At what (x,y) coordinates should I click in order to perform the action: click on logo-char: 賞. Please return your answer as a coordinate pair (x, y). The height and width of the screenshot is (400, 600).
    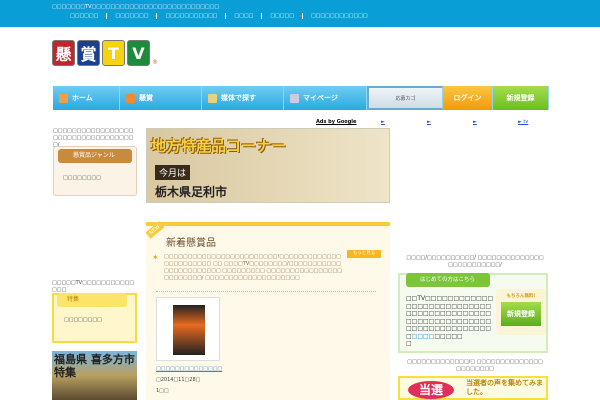
    Looking at the image, I should click on (88, 53).